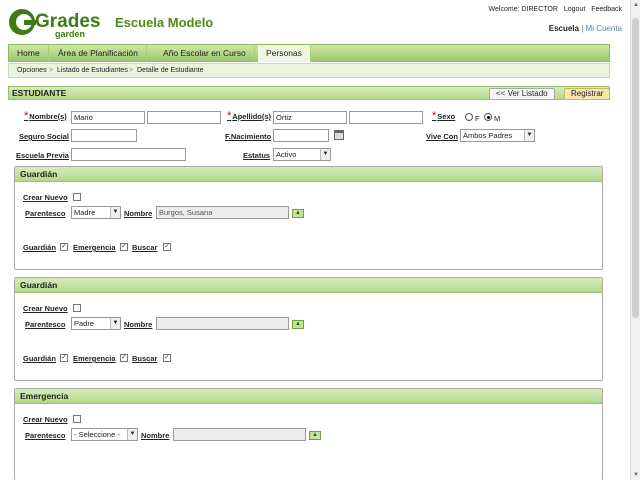  Describe the element at coordinates (309, 93) in the screenshot. I see `student-section-bar: ESTUDIANTE << Ver Listado Registrar` at that location.